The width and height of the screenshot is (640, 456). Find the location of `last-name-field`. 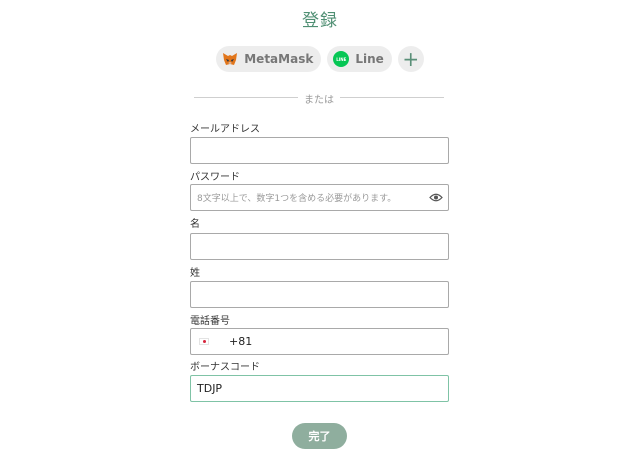

last-name-field is located at coordinates (319, 294).